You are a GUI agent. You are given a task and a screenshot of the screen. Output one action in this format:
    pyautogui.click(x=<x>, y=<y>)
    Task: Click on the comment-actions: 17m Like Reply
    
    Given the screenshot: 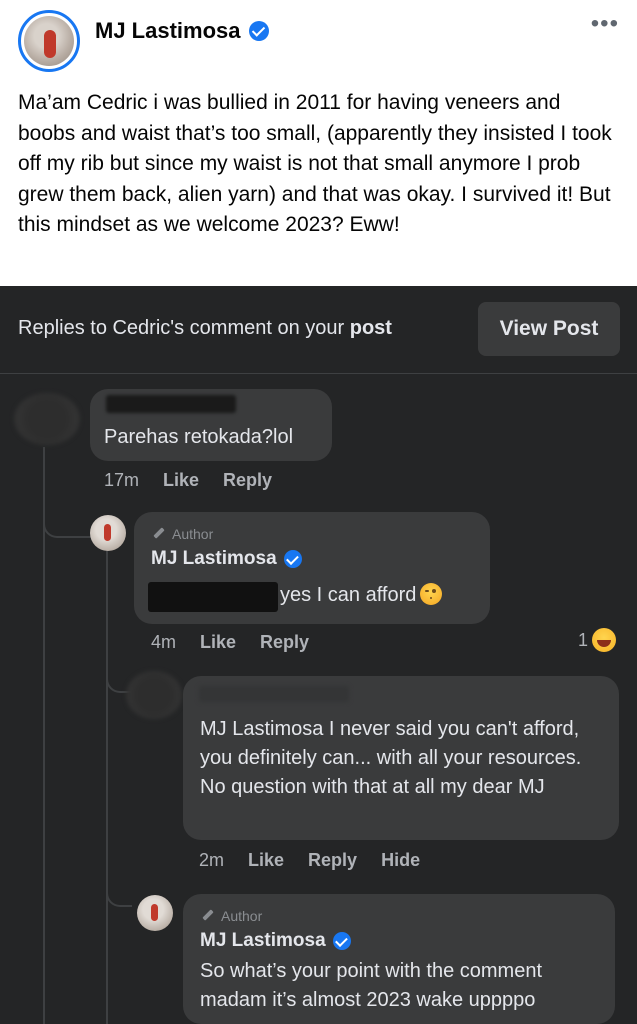 What is the action you would take?
    pyautogui.click(x=188, y=480)
    